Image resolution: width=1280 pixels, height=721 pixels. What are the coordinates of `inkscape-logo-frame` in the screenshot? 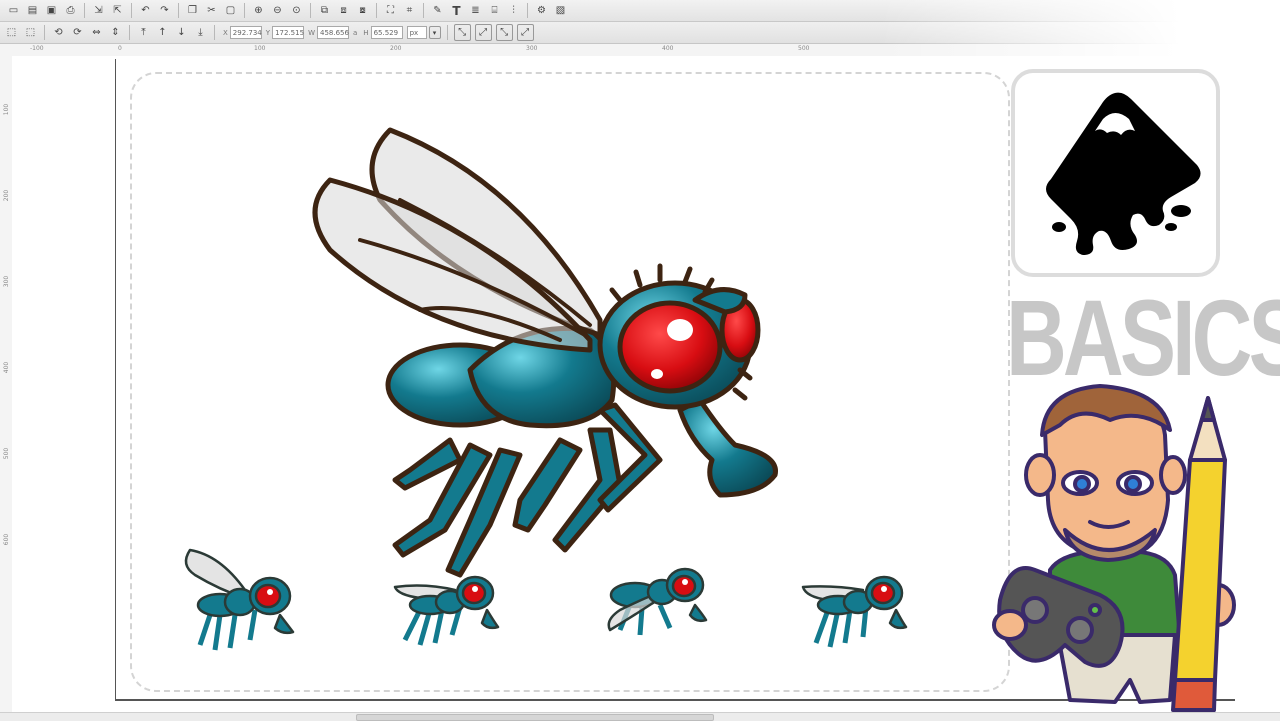 It's located at (1115, 173).